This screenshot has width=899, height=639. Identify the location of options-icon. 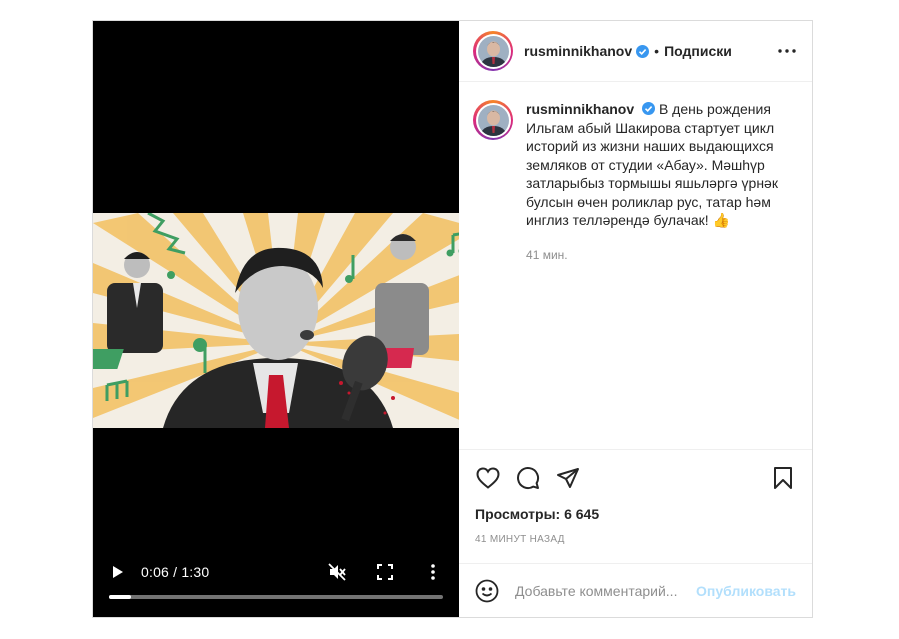
(433, 572).